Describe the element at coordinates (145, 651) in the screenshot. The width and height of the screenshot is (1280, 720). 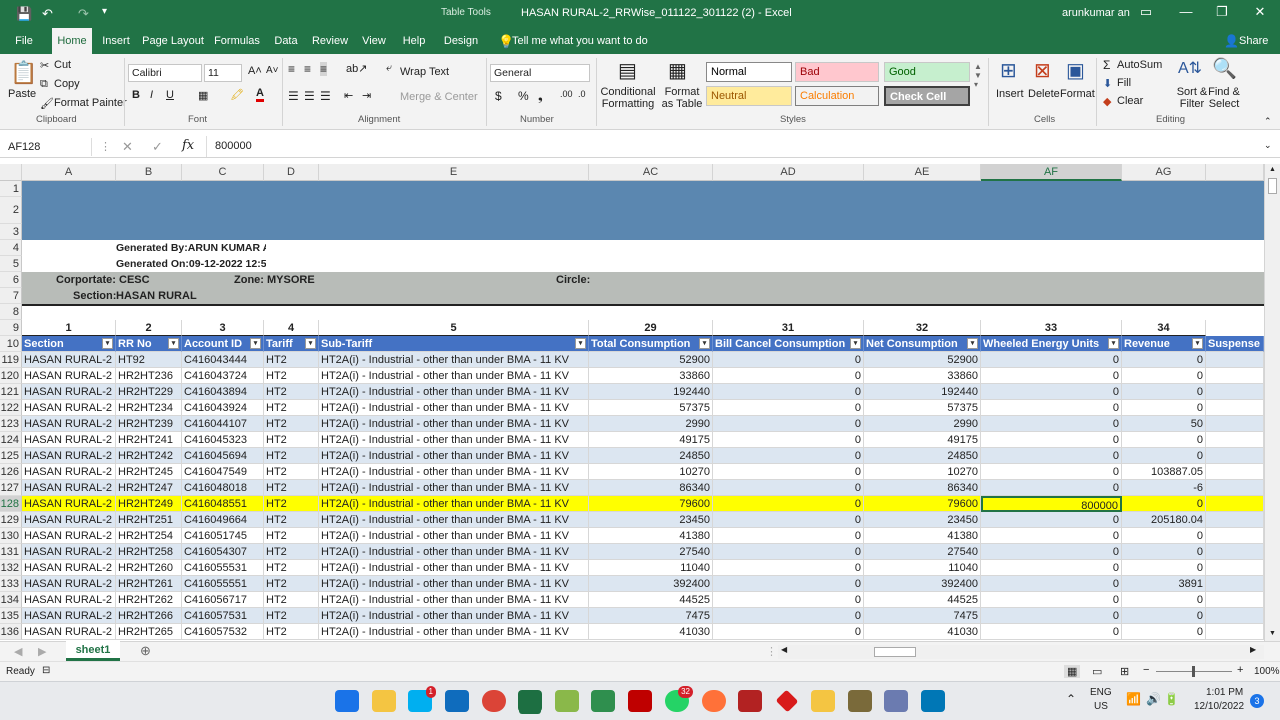
I see `add-sheet-icon: ⊕` at that location.